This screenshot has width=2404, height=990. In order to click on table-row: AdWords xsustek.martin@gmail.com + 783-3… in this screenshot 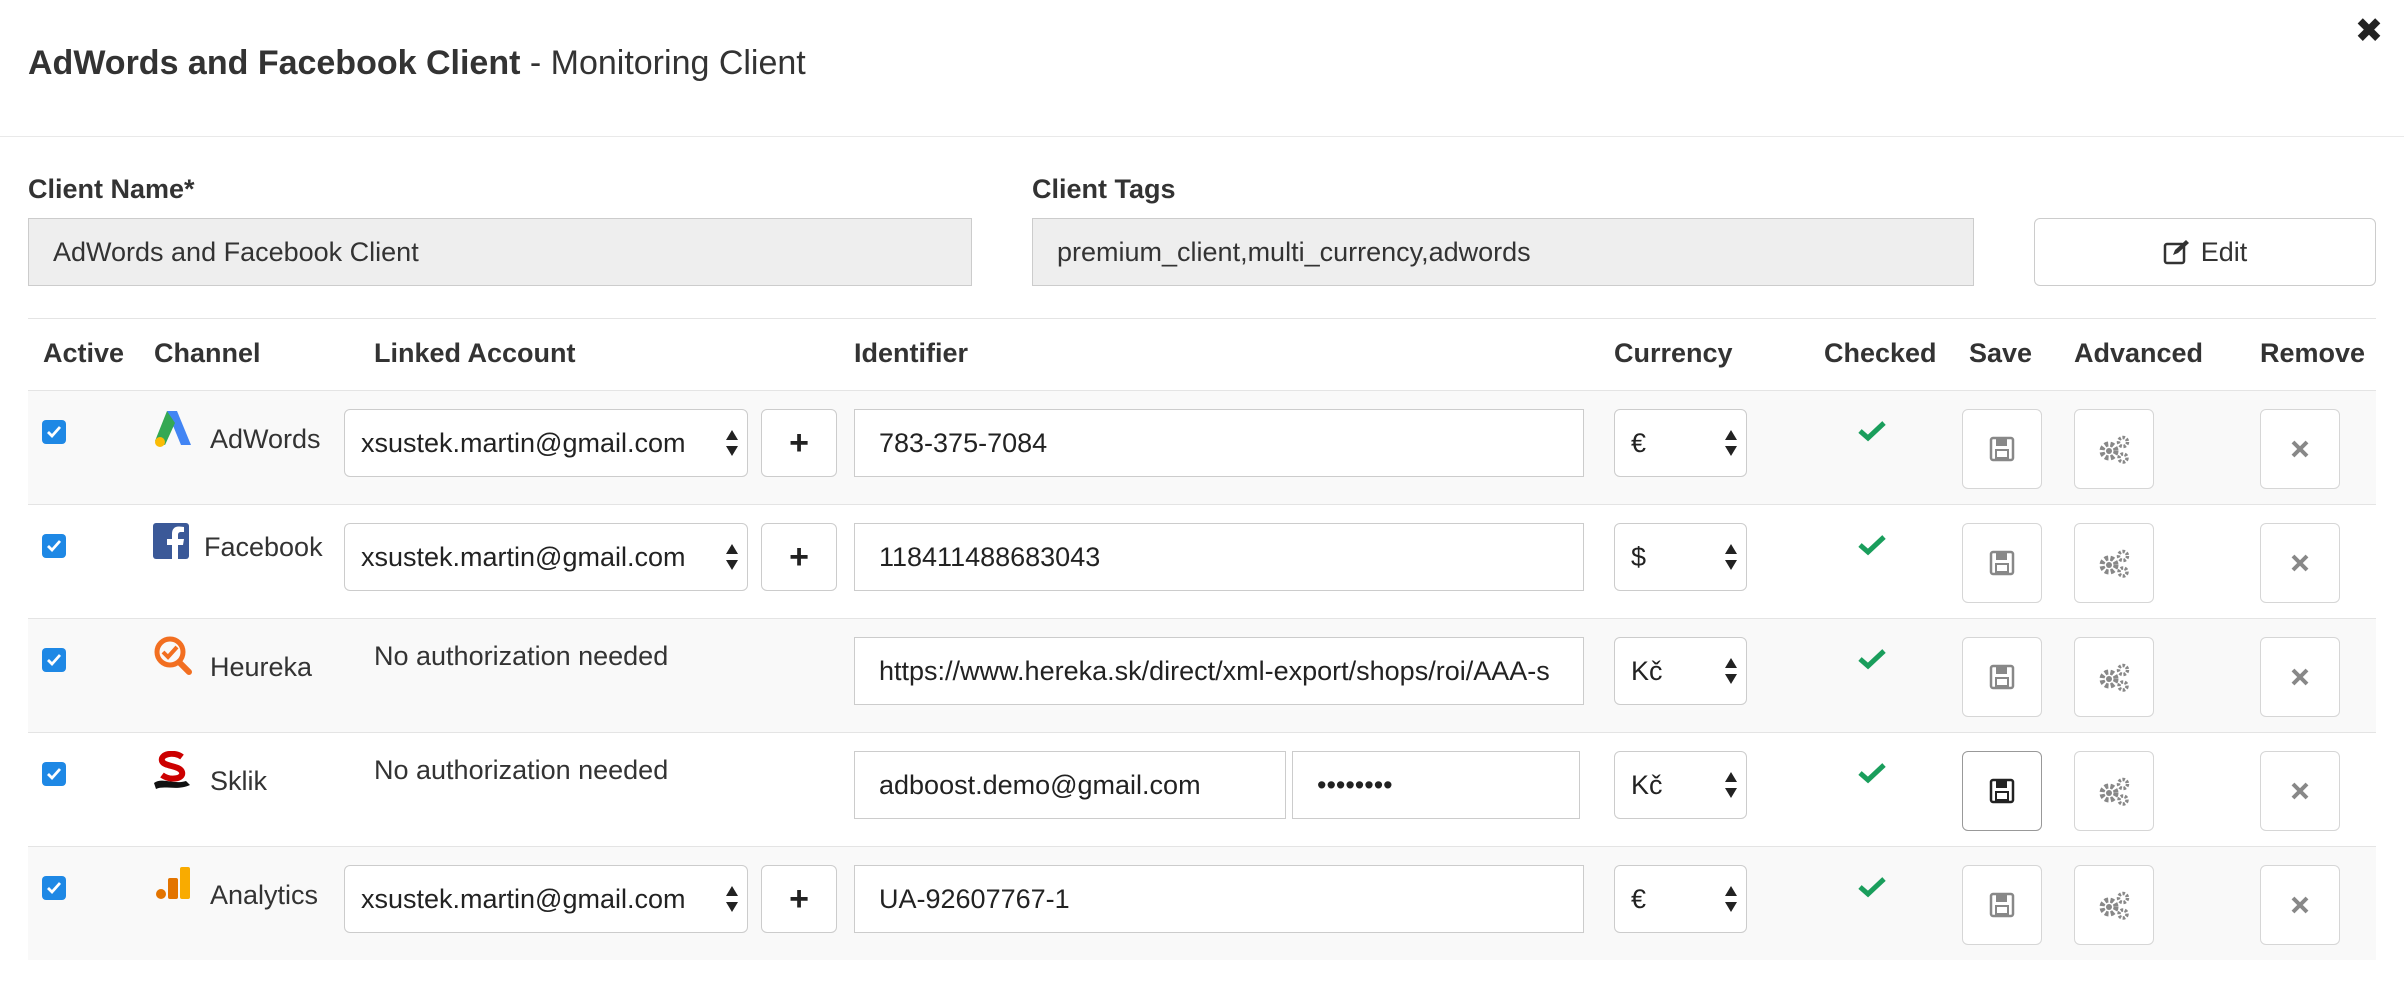, I will do `click(1202, 447)`.